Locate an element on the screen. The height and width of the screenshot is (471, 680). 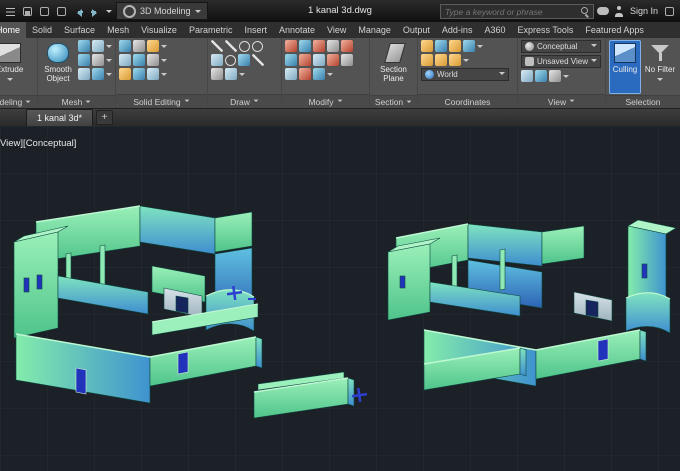
ucs-z-icon is located at coordinates (455, 60).